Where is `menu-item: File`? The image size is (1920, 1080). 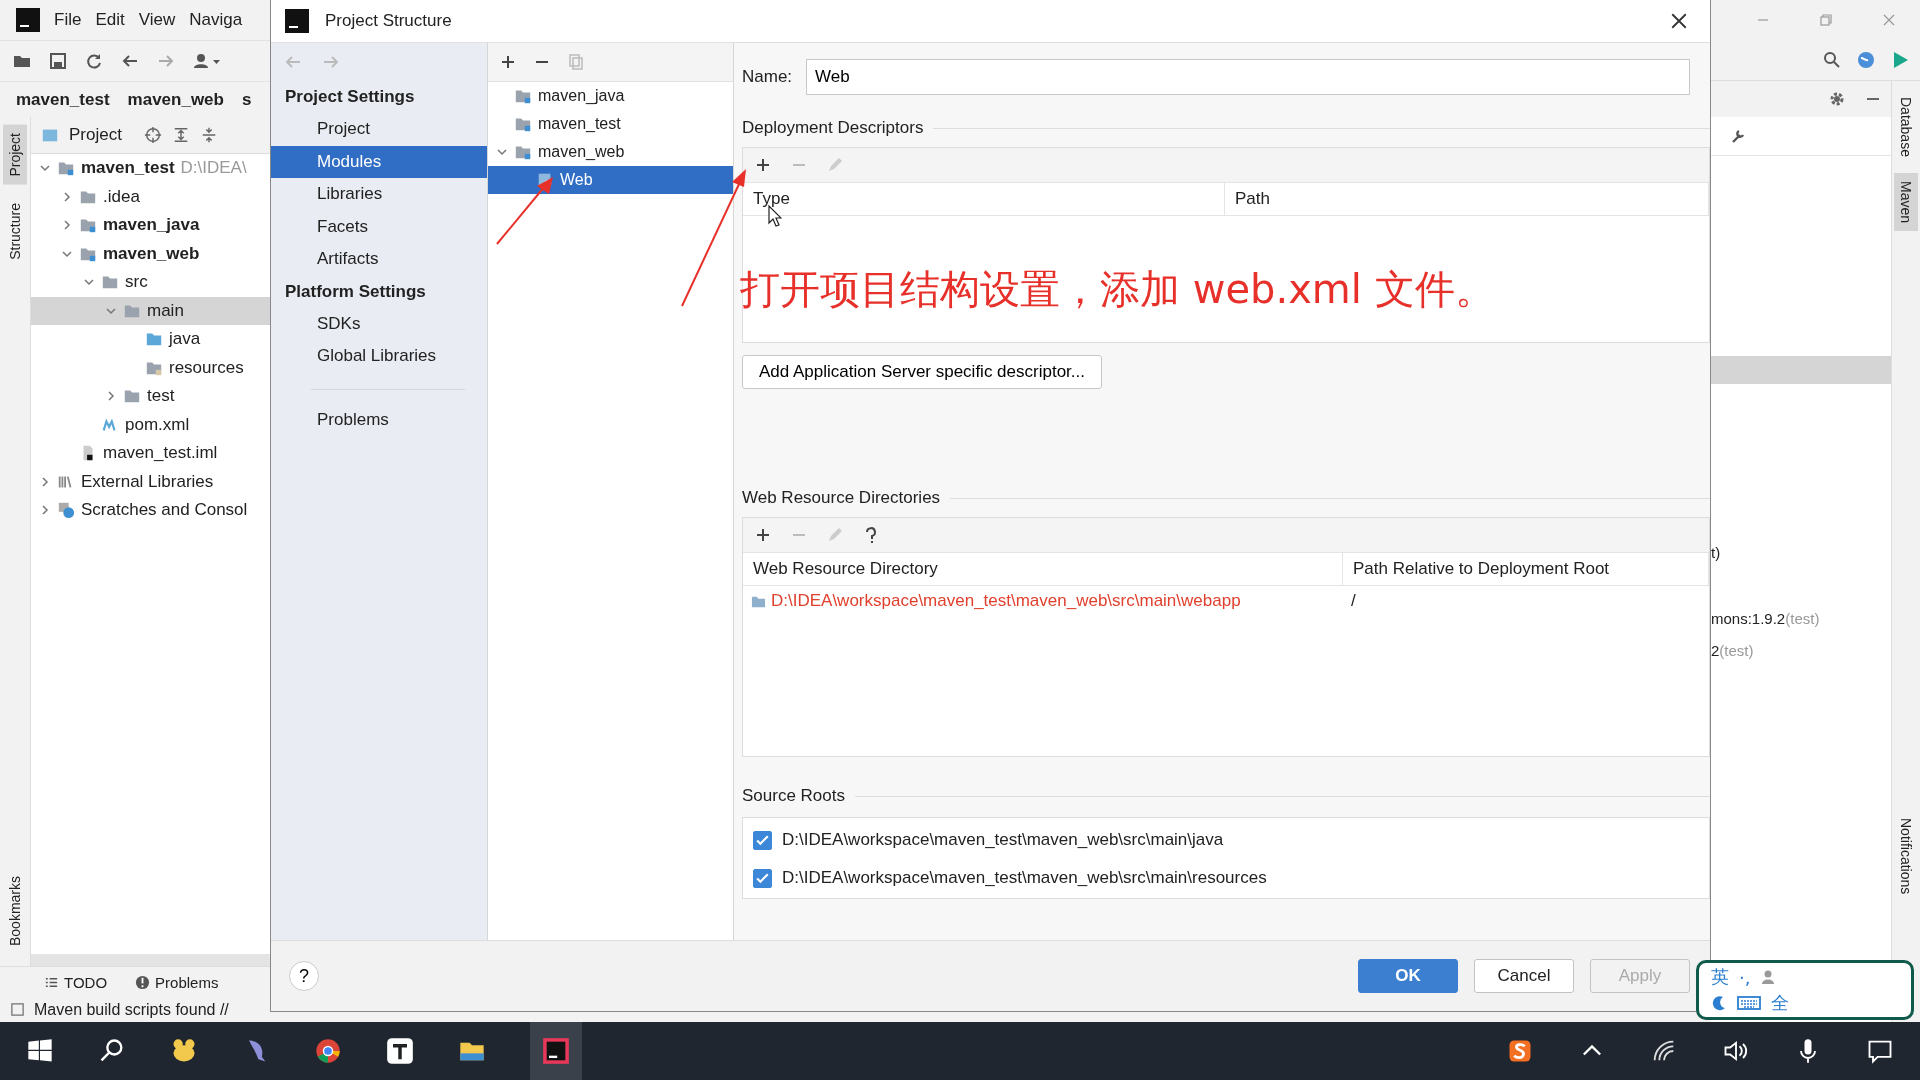 menu-item: File is located at coordinates (68, 20).